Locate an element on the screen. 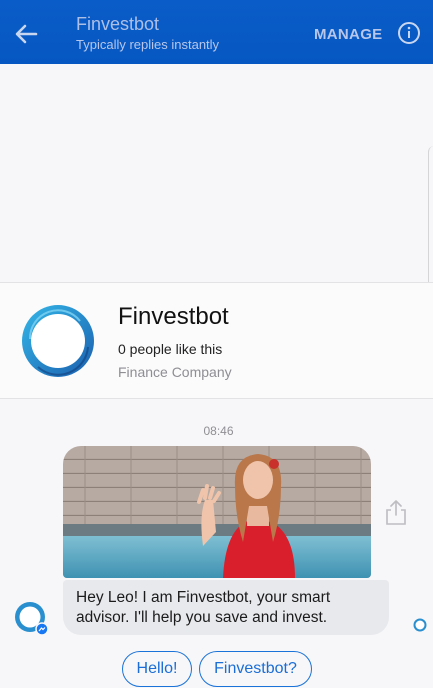 This screenshot has width=433, height=688. read-receipt-icon is located at coordinates (420, 625).